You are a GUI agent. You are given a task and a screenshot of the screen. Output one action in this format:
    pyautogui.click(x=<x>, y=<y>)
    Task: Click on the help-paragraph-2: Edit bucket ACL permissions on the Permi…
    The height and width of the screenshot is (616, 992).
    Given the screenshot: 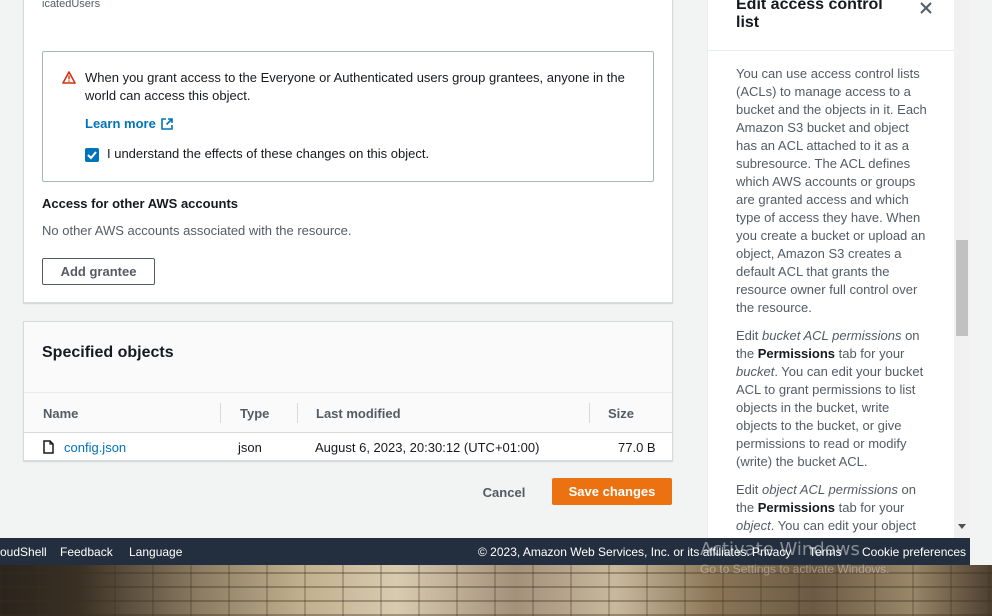 What is the action you would take?
    pyautogui.click(x=830, y=398)
    